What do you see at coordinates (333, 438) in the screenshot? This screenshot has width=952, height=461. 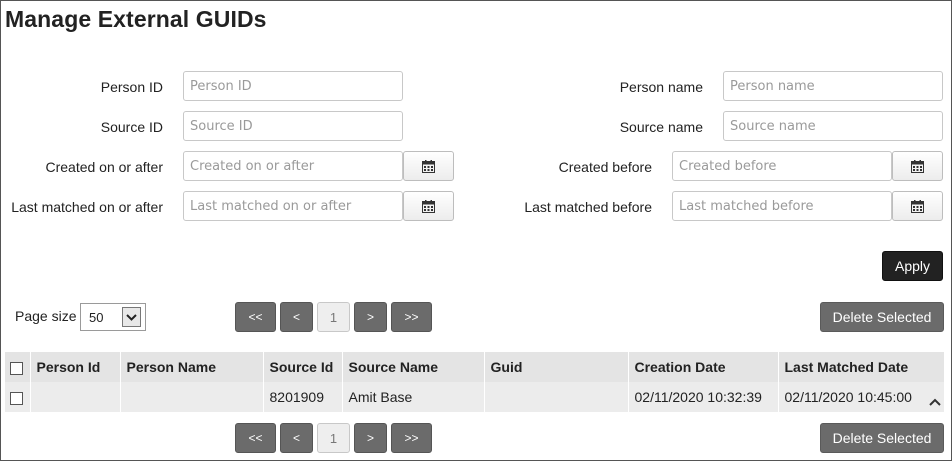 I see `current-page-bottom: 1` at bounding box center [333, 438].